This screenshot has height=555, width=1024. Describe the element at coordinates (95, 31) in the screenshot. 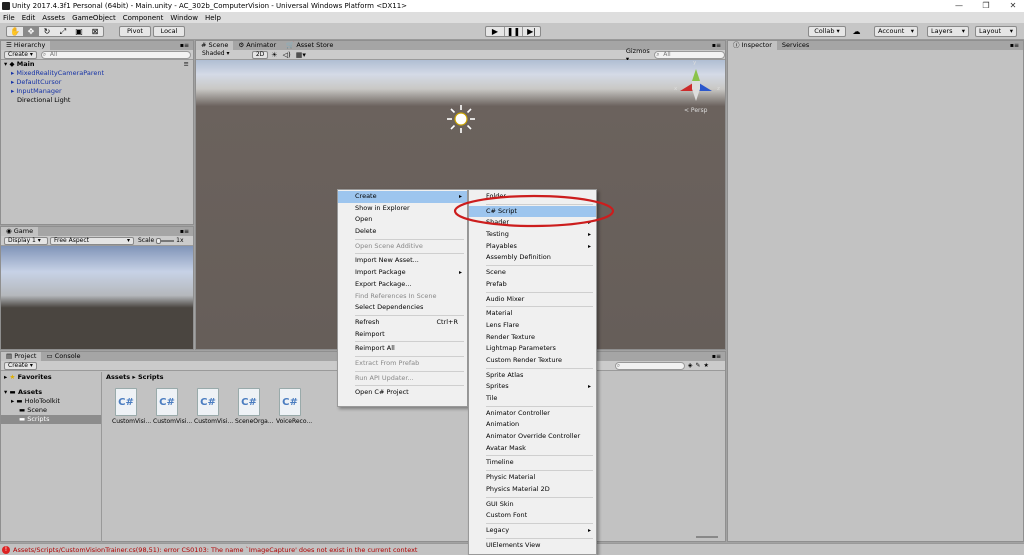

I see `transform-tool-icon: ⊠` at that location.